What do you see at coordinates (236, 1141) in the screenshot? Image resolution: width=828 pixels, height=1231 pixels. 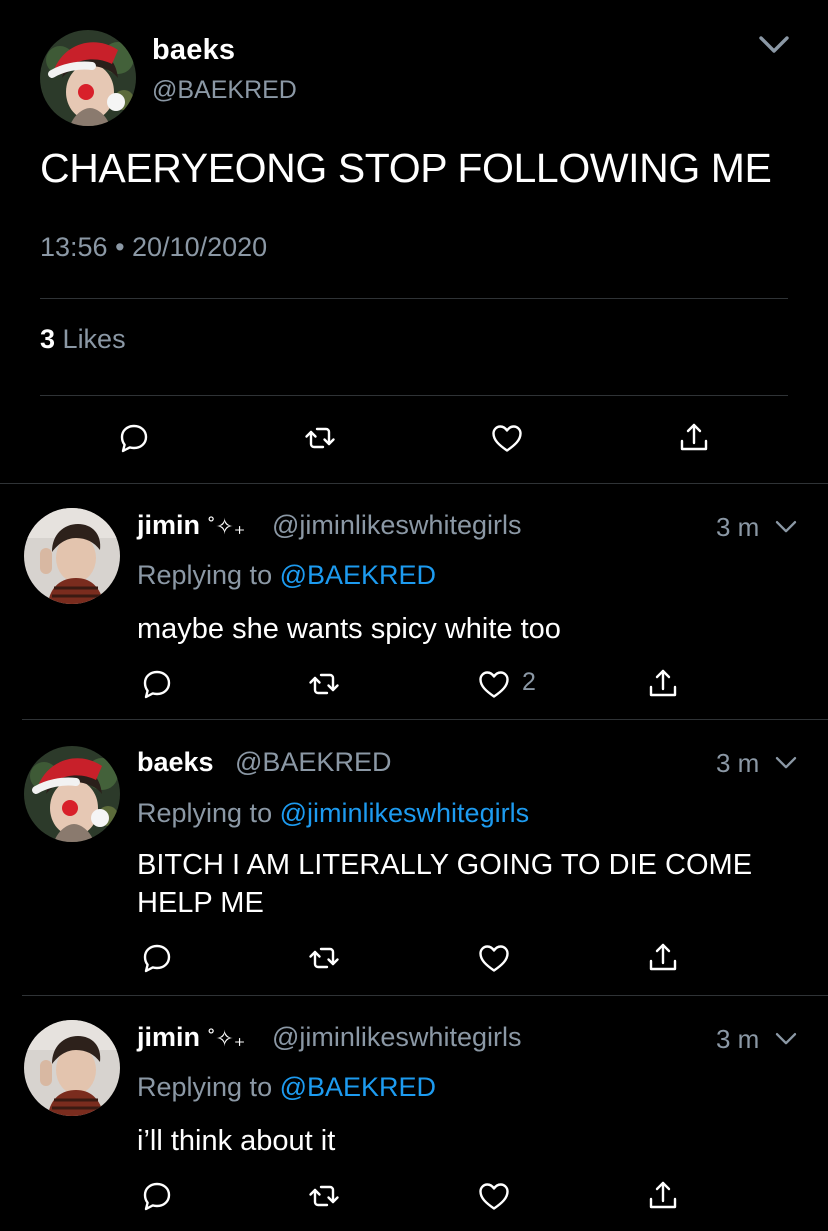 I see `reply-text: i’ll think about it` at bounding box center [236, 1141].